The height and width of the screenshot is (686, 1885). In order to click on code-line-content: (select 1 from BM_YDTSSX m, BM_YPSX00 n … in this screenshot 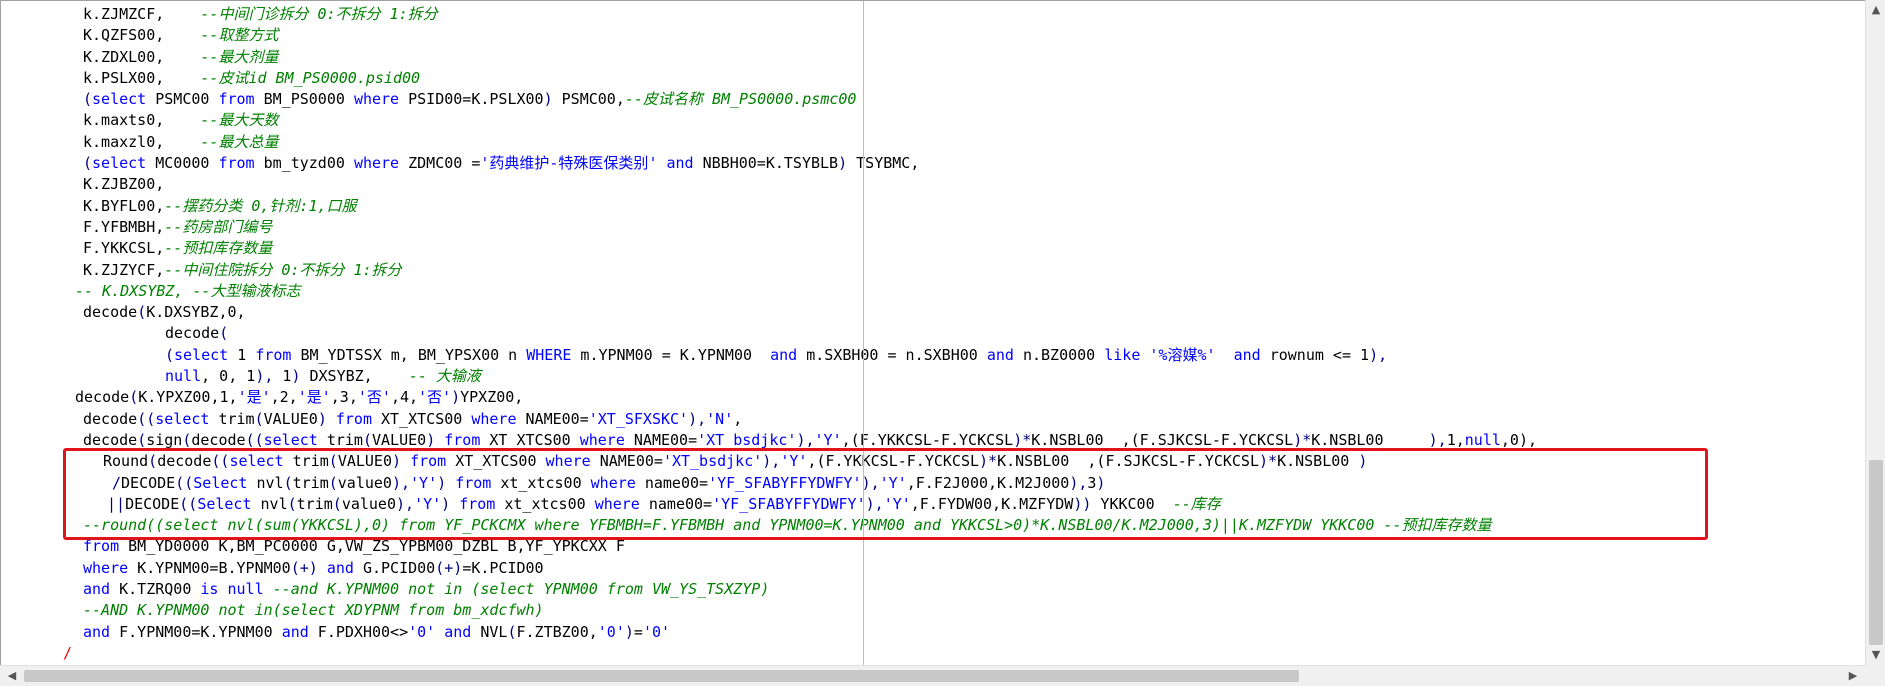, I will do `click(776, 355)`.